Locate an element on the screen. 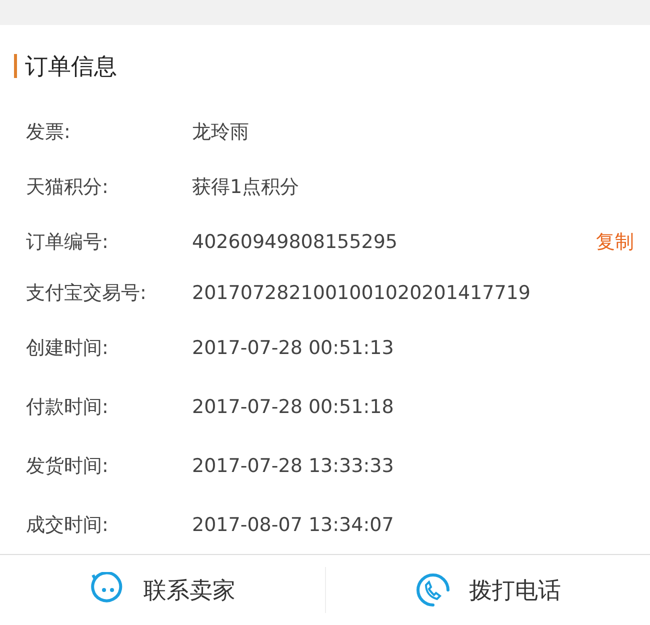 The image size is (650, 625). field-label: 成交时间: is located at coordinates (68, 525).